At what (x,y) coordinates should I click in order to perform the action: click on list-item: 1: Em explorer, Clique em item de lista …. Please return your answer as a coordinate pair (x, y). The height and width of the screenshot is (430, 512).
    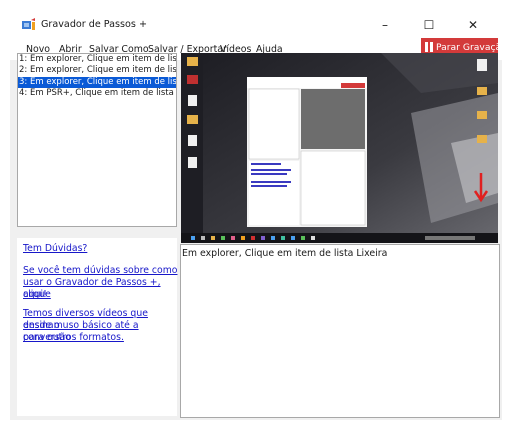
    Looking at the image, I should click on (97, 59).